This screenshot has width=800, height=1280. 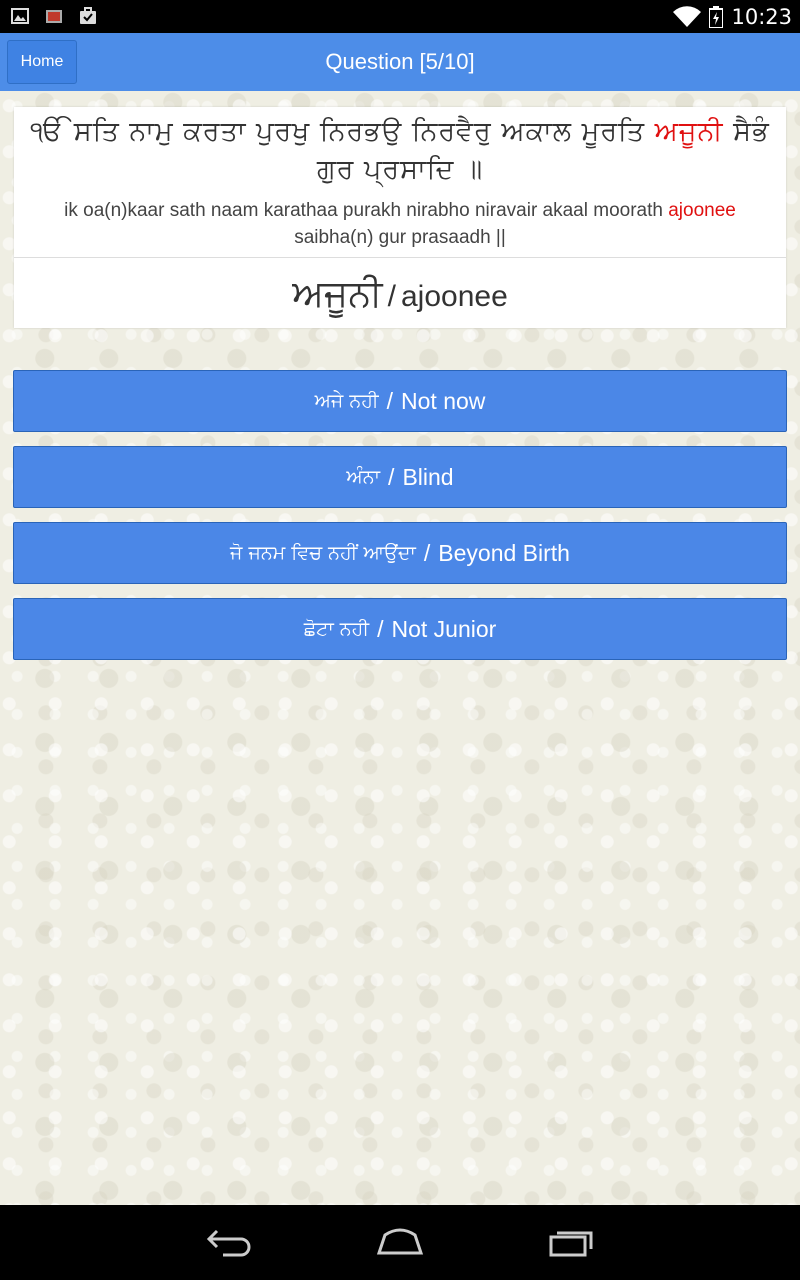 What do you see at coordinates (400, 293) in the screenshot?
I see `question-word: ਅਜੂਨੀ / ajoonee` at bounding box center [400, 293].